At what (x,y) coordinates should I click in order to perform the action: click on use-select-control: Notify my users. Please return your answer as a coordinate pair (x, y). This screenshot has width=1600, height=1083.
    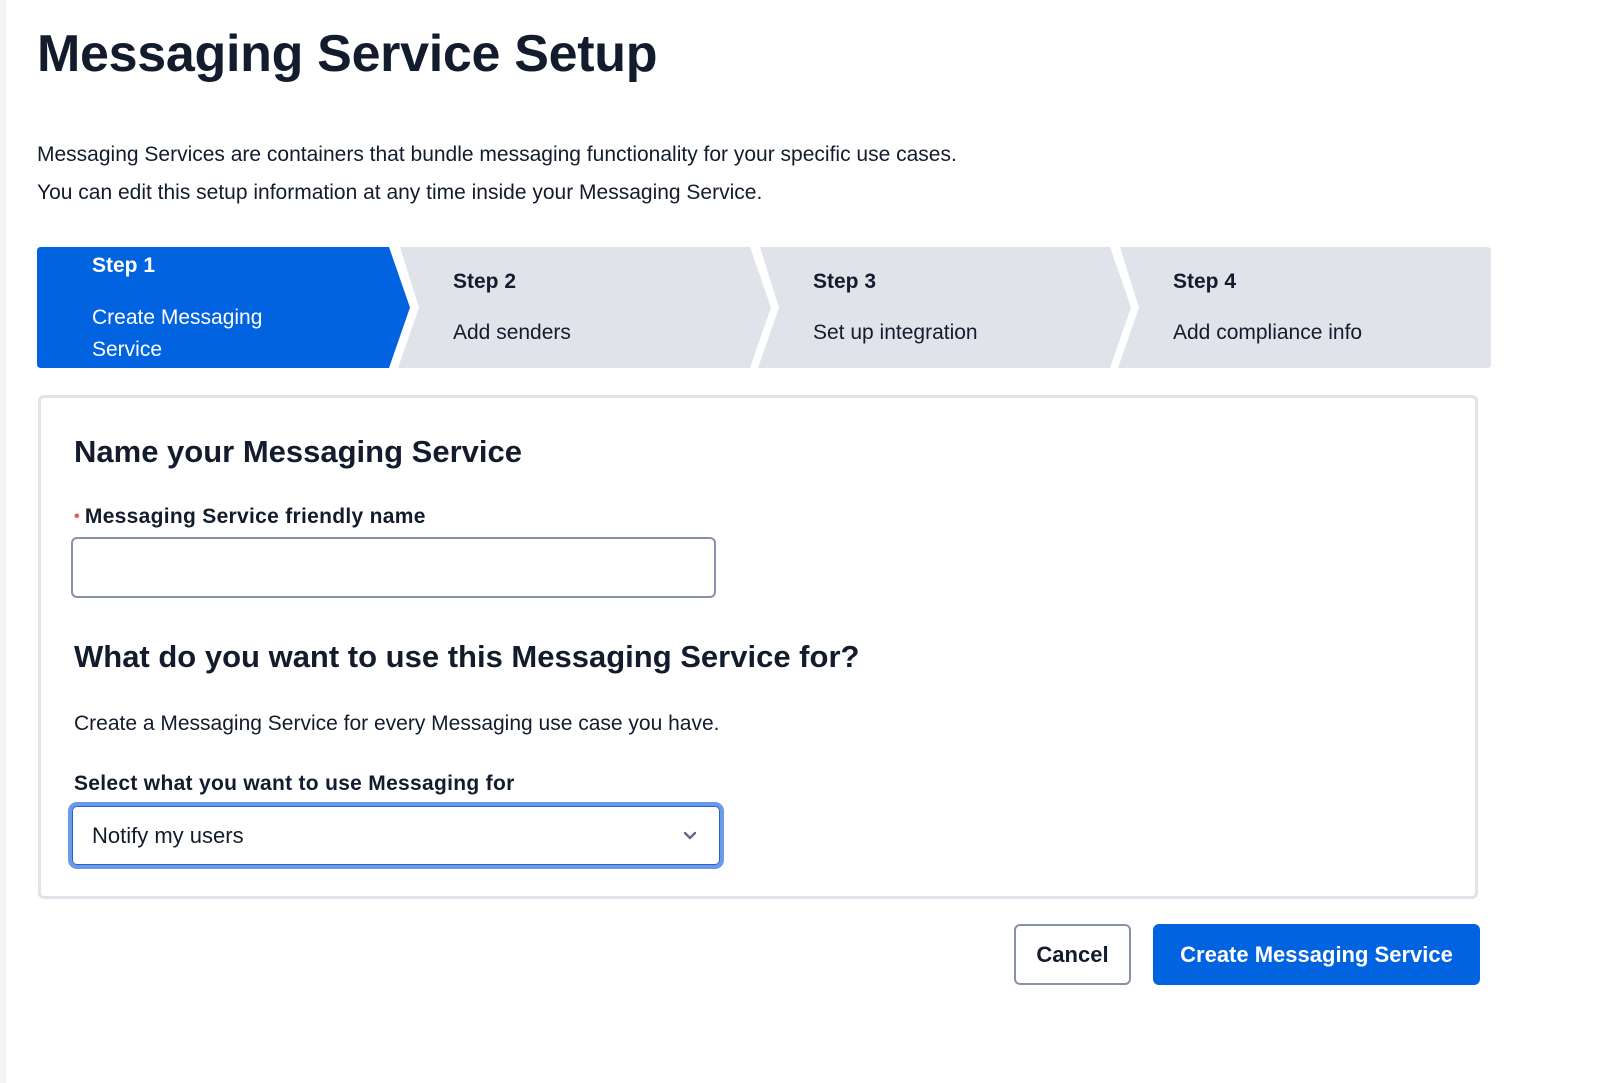
    Looking at the image, I should click on (396, 835).